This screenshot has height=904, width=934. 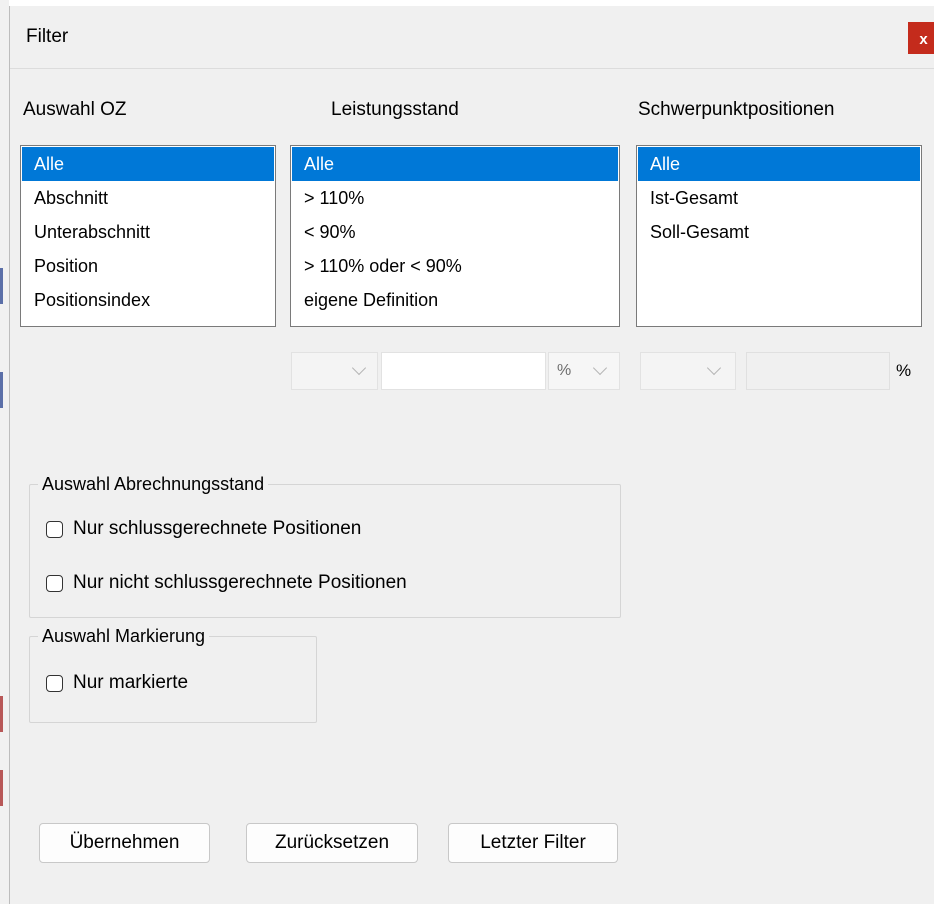 What do you see at coordinates (240, 582) in the screenshot?
I see `checkbox-label: Nur nicht schlussgerechnete Positionen` at bounding box center [240, 582].